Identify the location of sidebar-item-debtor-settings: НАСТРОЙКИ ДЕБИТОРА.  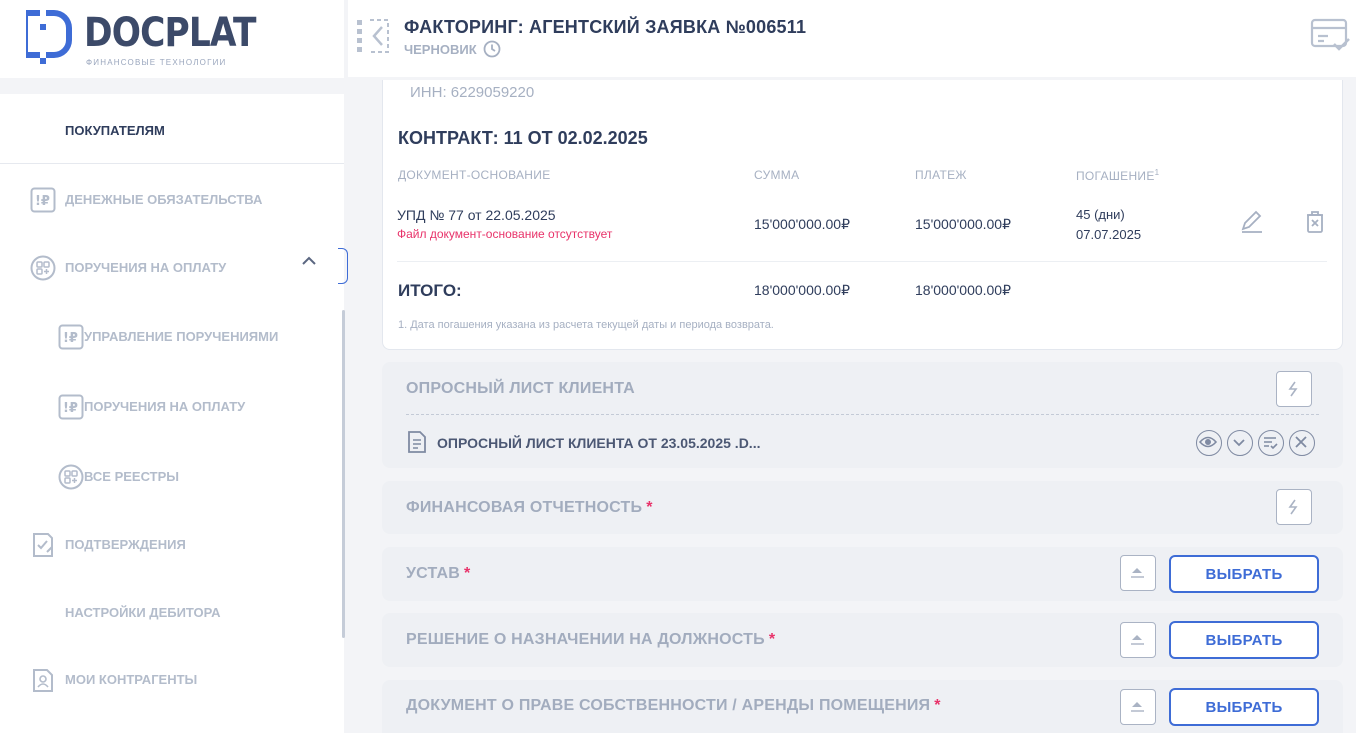
(172, 612).